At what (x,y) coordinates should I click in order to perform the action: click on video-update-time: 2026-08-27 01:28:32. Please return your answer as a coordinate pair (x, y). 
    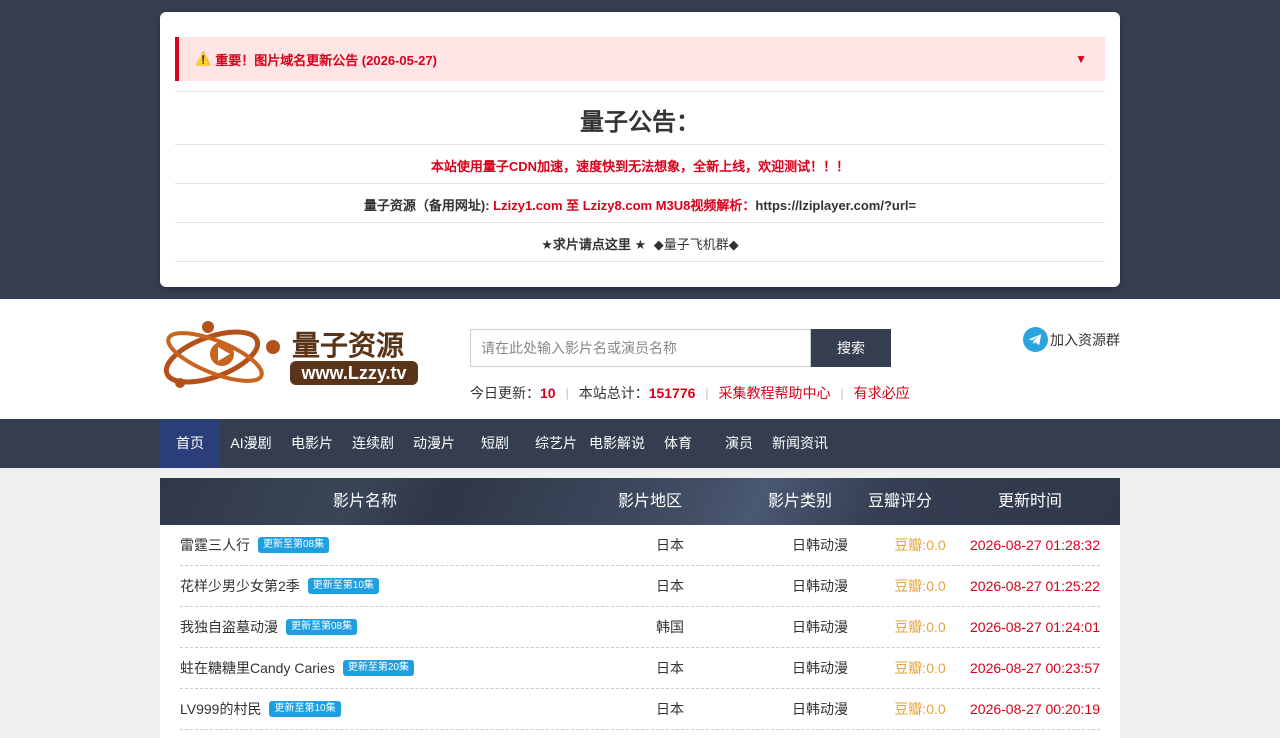
    Looking at the image, I should click on (1035, 545).